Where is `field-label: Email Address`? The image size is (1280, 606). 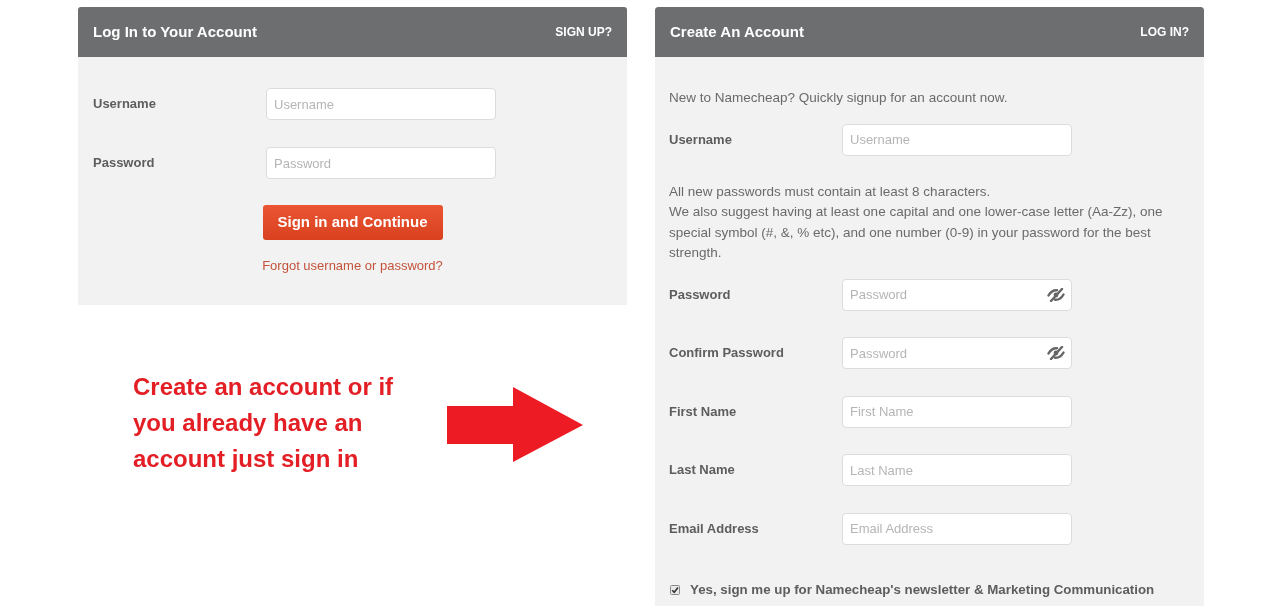 field-label: Email Address is located at coordinates (714, 528).